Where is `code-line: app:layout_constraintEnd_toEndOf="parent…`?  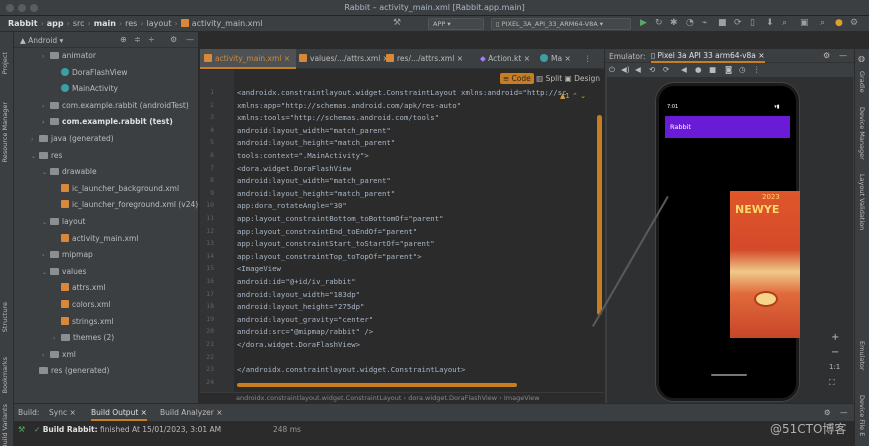
code-line: app:layout_constraintEnd_toEndOf="parent… is located at coordinates (327, 231).